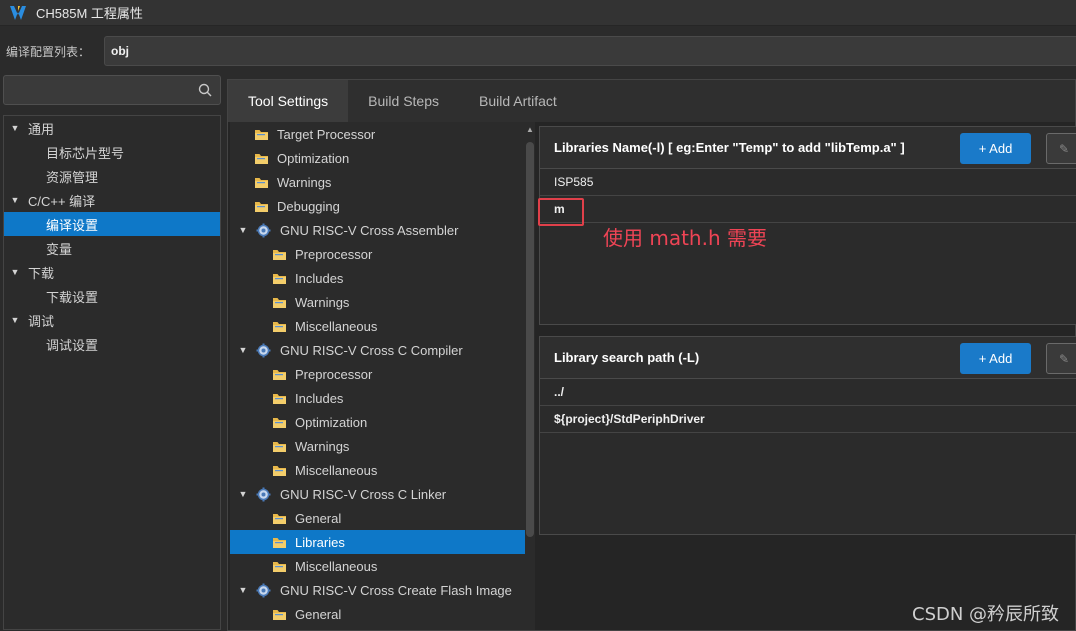  I want to click on edit-library-button: ✎, so click(1061, 148).